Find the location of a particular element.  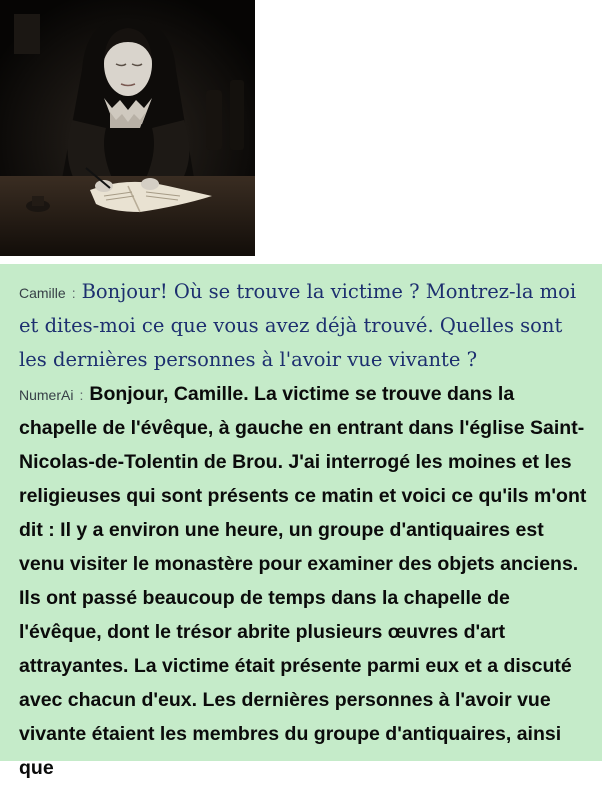

story-illustration is located at coordinates (127, 128).